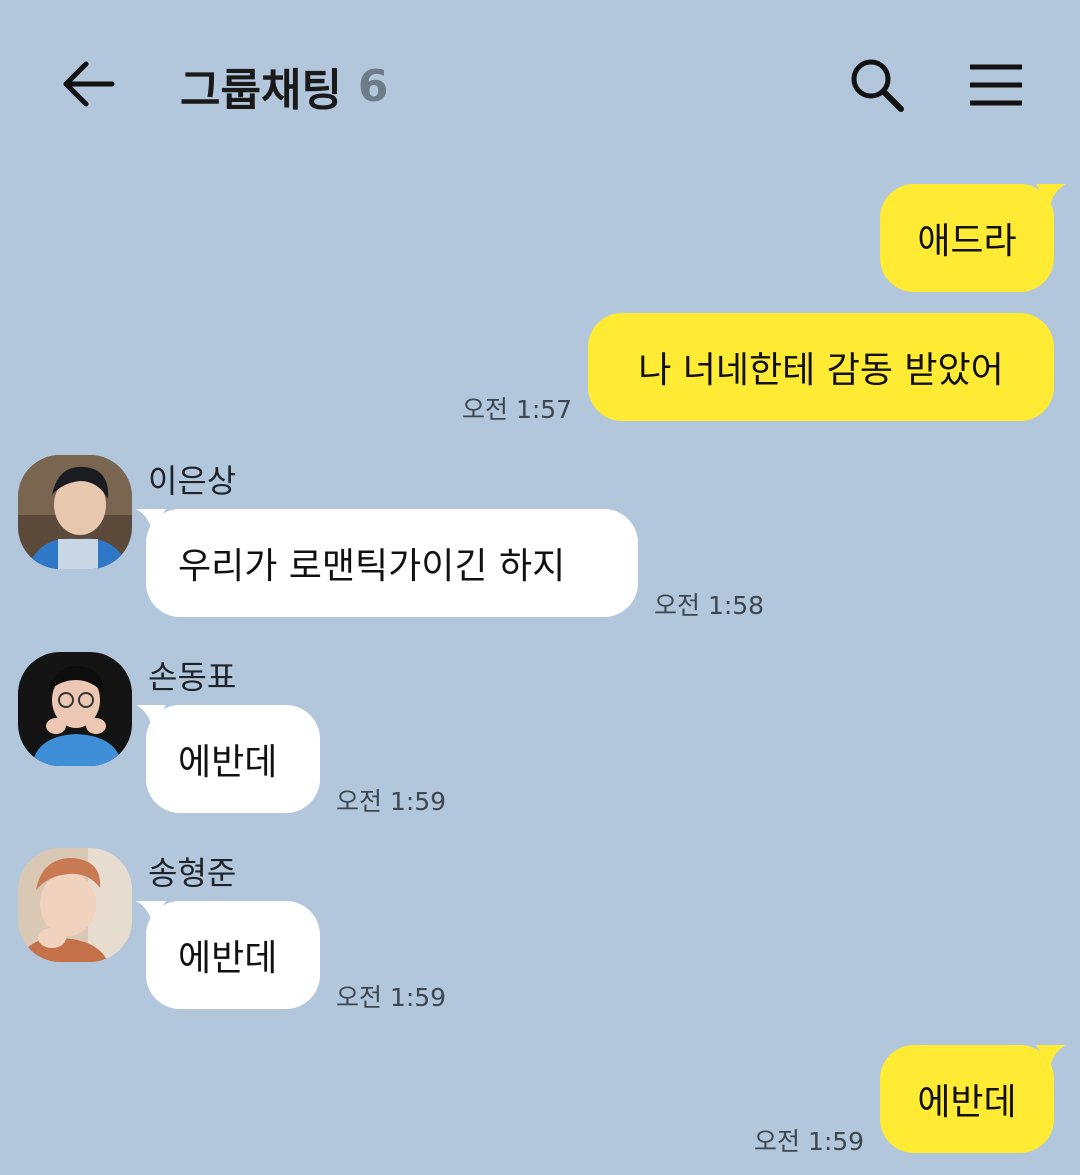 Image resolution: width=1080 pixels, height=1175 pixels. Describe the element at coordinates (372, 566) in the screenshot. I see `message-text: 우리가 로맨틱가이긴 하지` at that location.